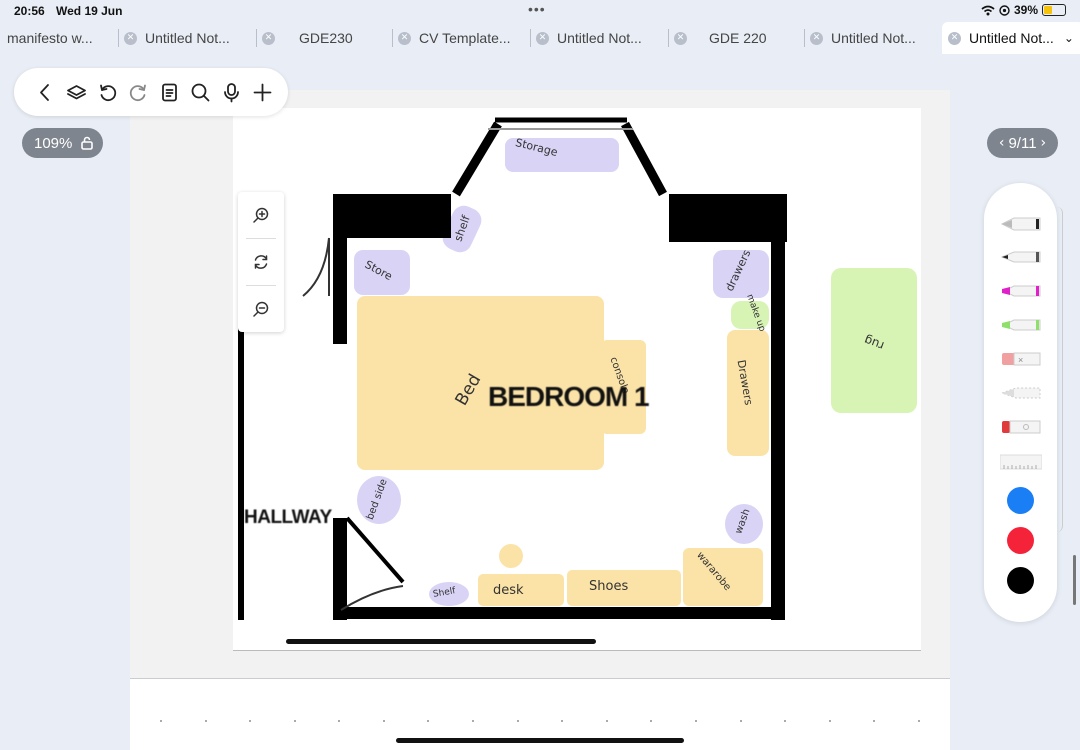 Image resolution: width=1080 pixels, height=750 pixels. I want to click on battery-percent: 39%, so click(1025, 10).